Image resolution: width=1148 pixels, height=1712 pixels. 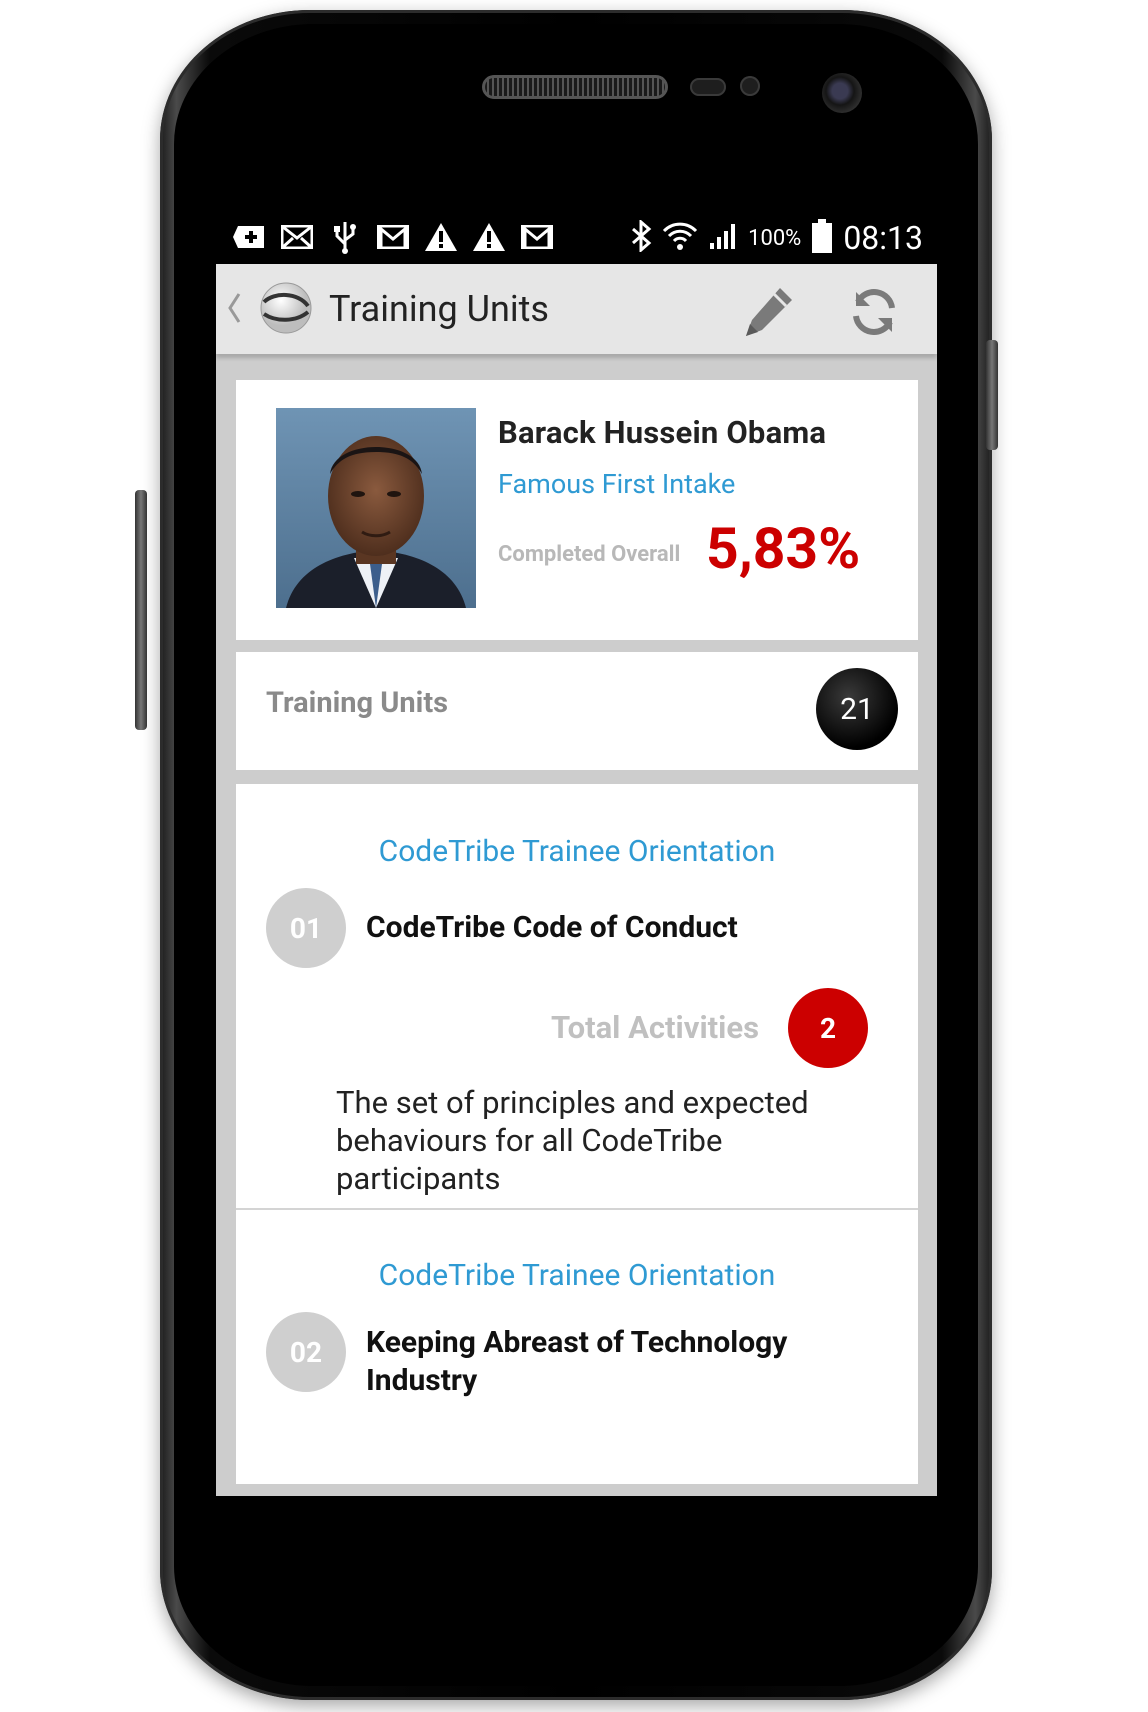 I want to click on action-bar: Training Units, so click(x=576, y=309).